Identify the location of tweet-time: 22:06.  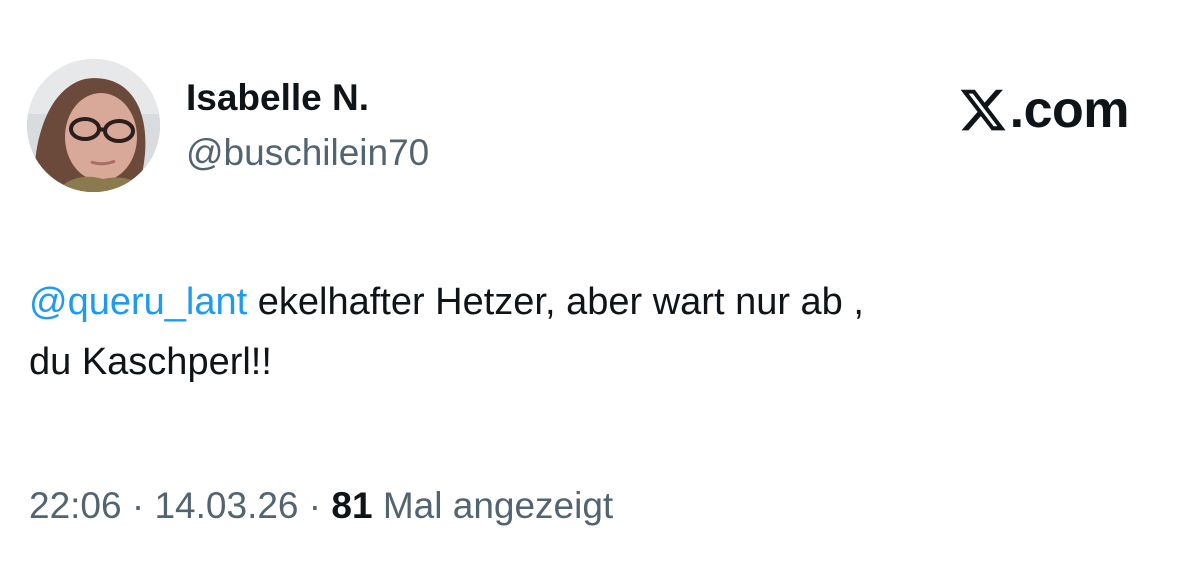
(75, 505).